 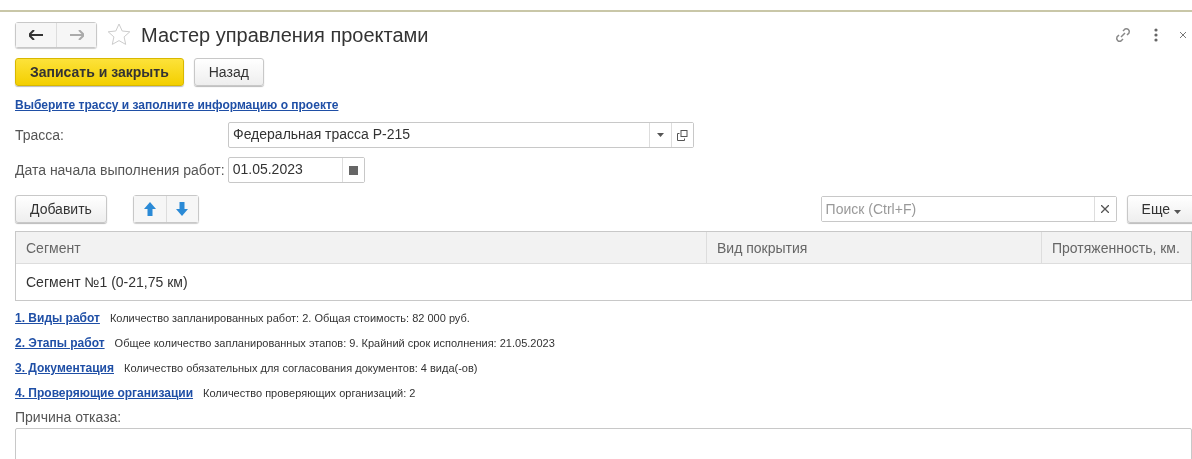 I want to click on save-close-button: Записать и закрыть, so click(x=99, y=72).